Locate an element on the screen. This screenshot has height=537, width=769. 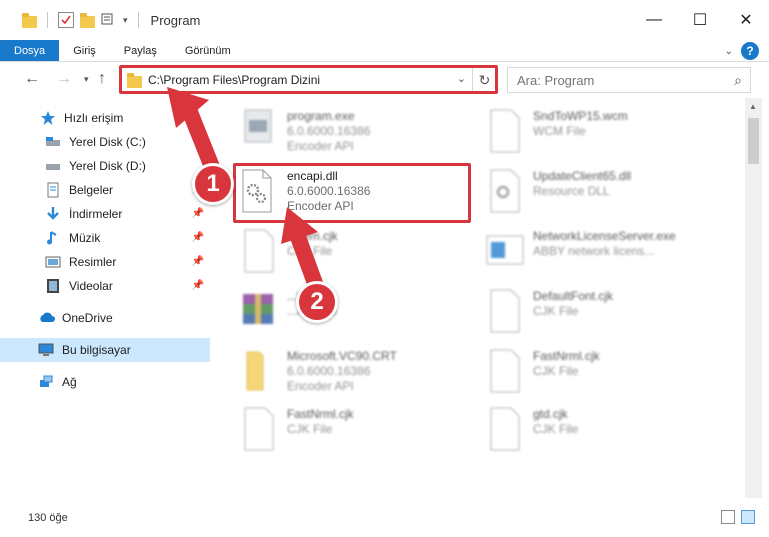
sidebar-item-pictures: Resimler 📌 is located at coordinates (105, 262).